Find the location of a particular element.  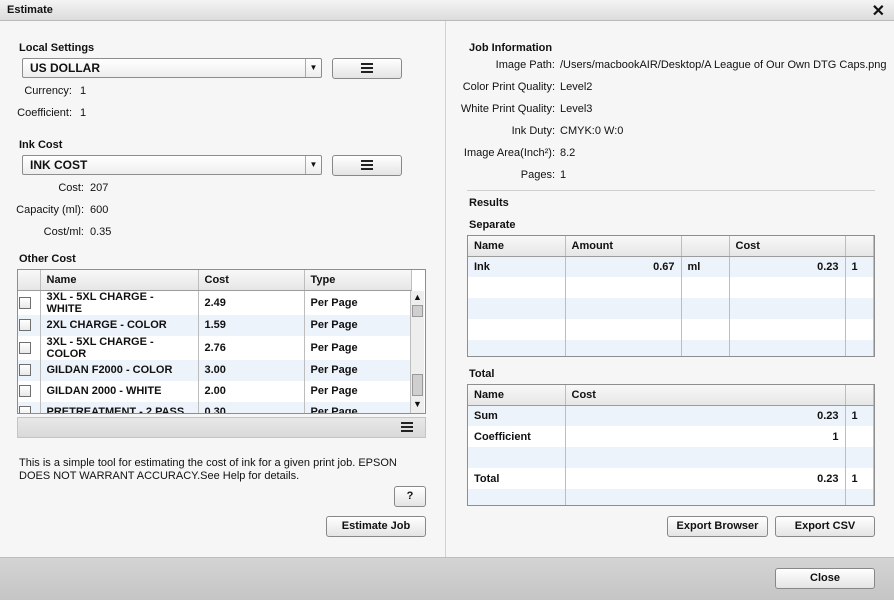

row-name is located at coordinates (517, 457).